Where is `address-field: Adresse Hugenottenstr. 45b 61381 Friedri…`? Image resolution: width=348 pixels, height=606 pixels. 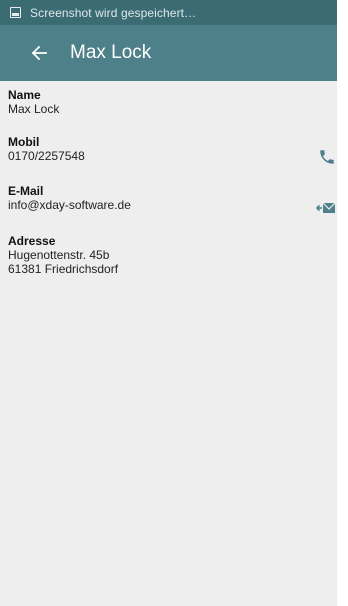 address-field: Adresse Hugenottenstr. 45b 61381 Friedri… is located at coordinates (168, 255).